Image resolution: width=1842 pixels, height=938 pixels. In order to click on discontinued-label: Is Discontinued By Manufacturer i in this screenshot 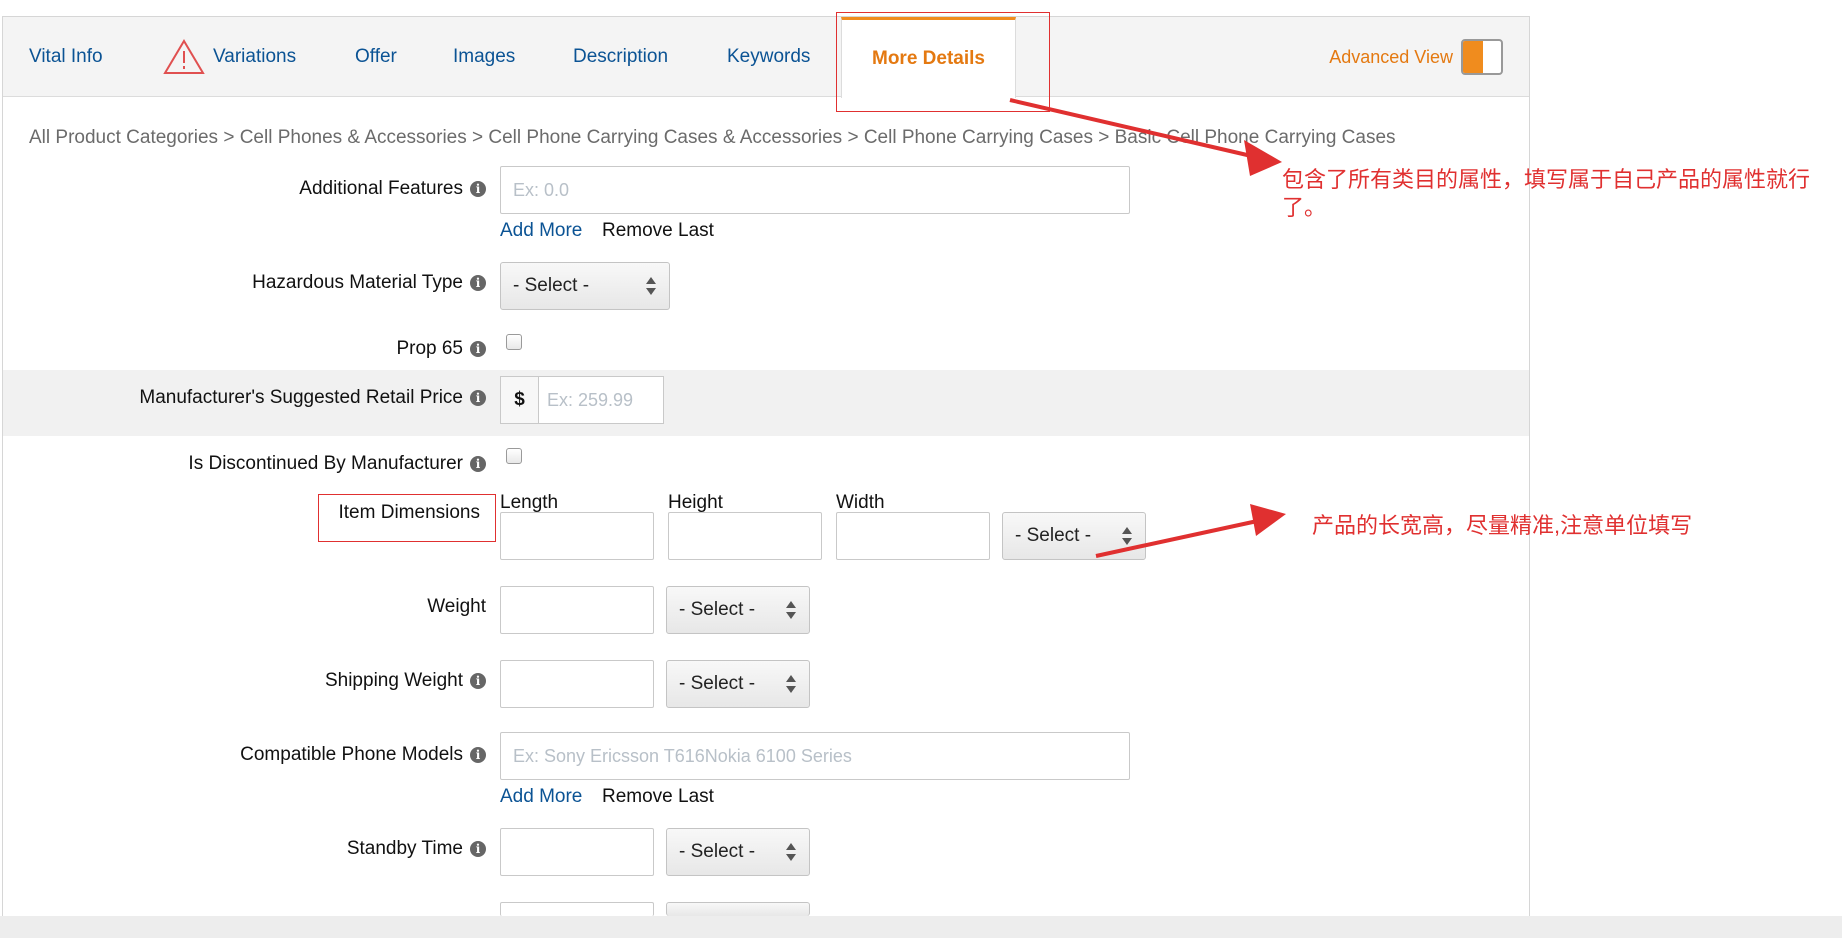, I will do `click(337, 464)`.